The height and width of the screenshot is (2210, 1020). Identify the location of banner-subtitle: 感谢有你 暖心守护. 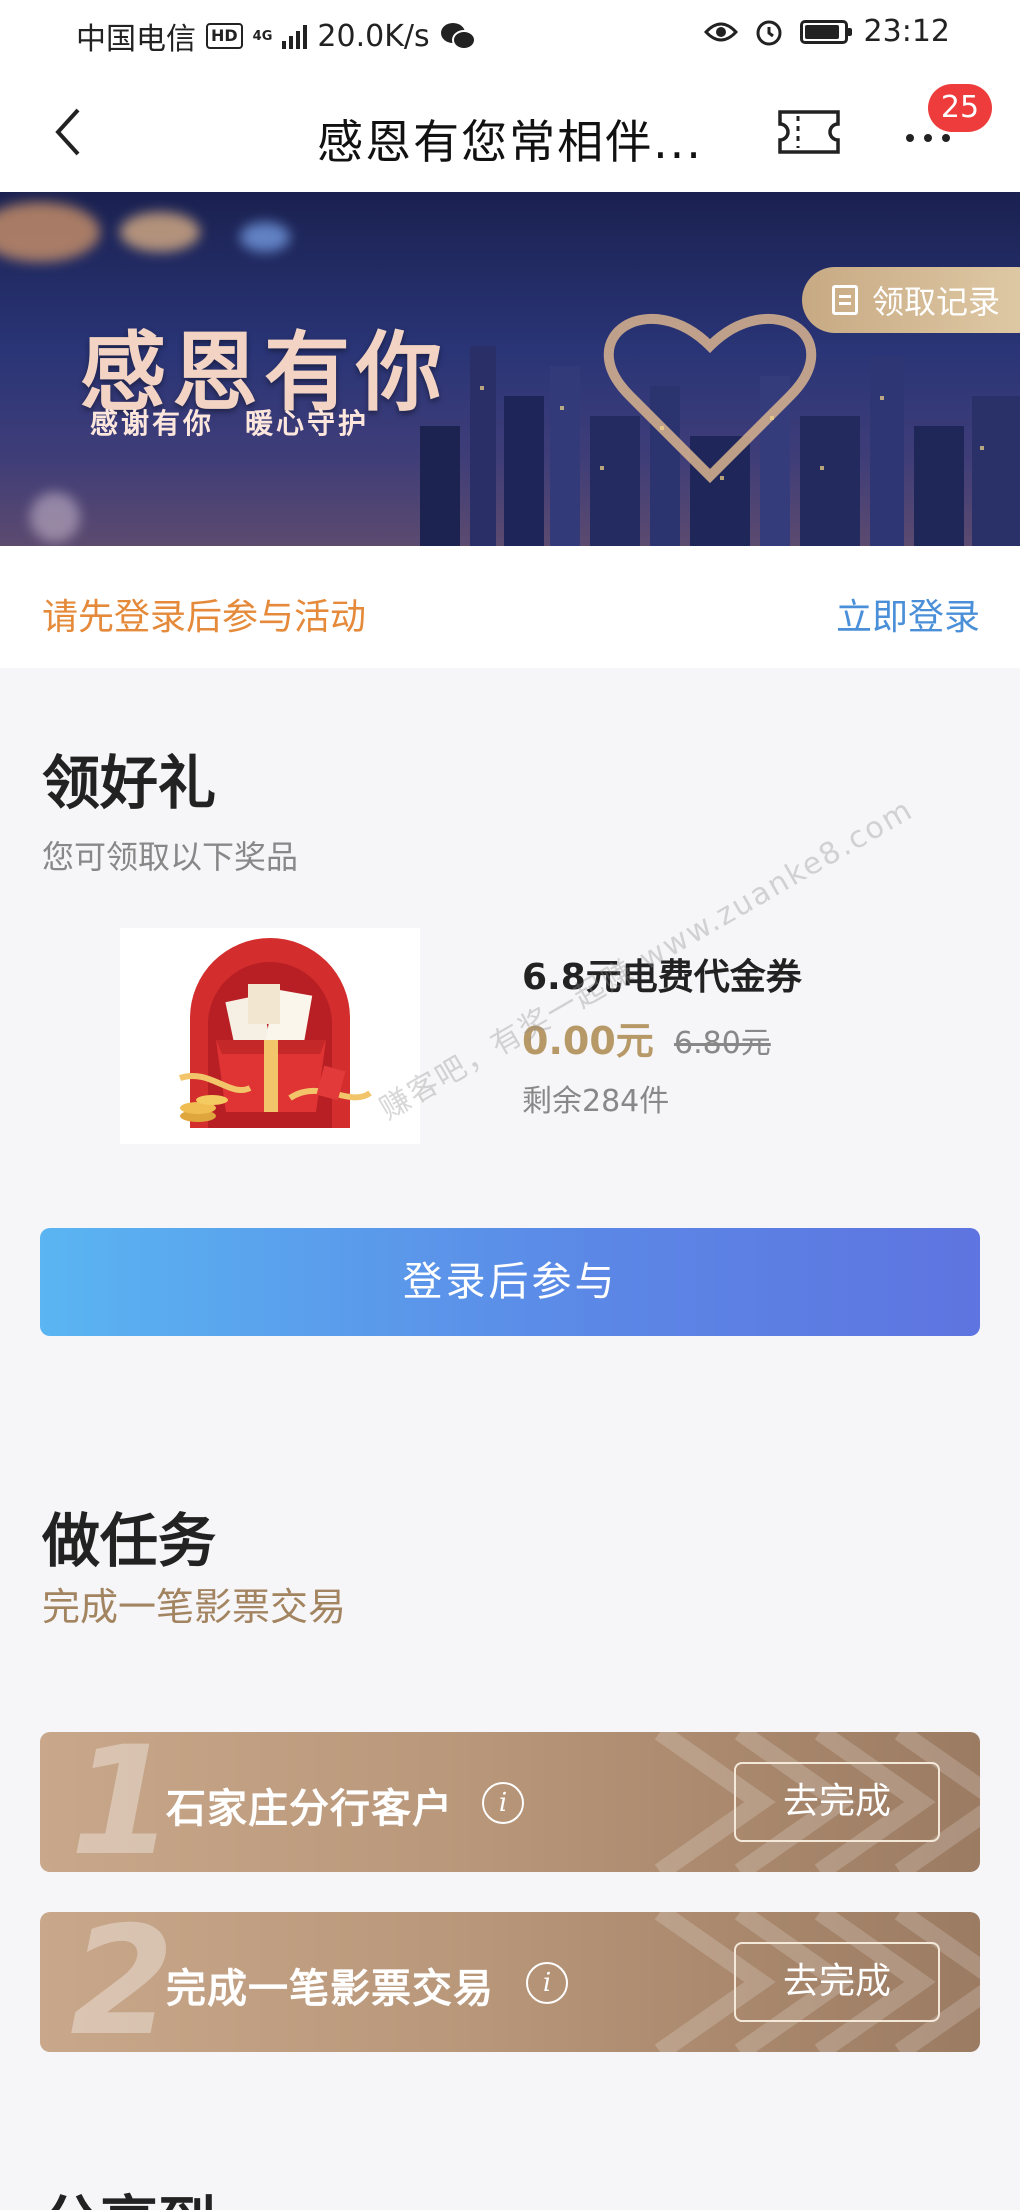
(230, 423).